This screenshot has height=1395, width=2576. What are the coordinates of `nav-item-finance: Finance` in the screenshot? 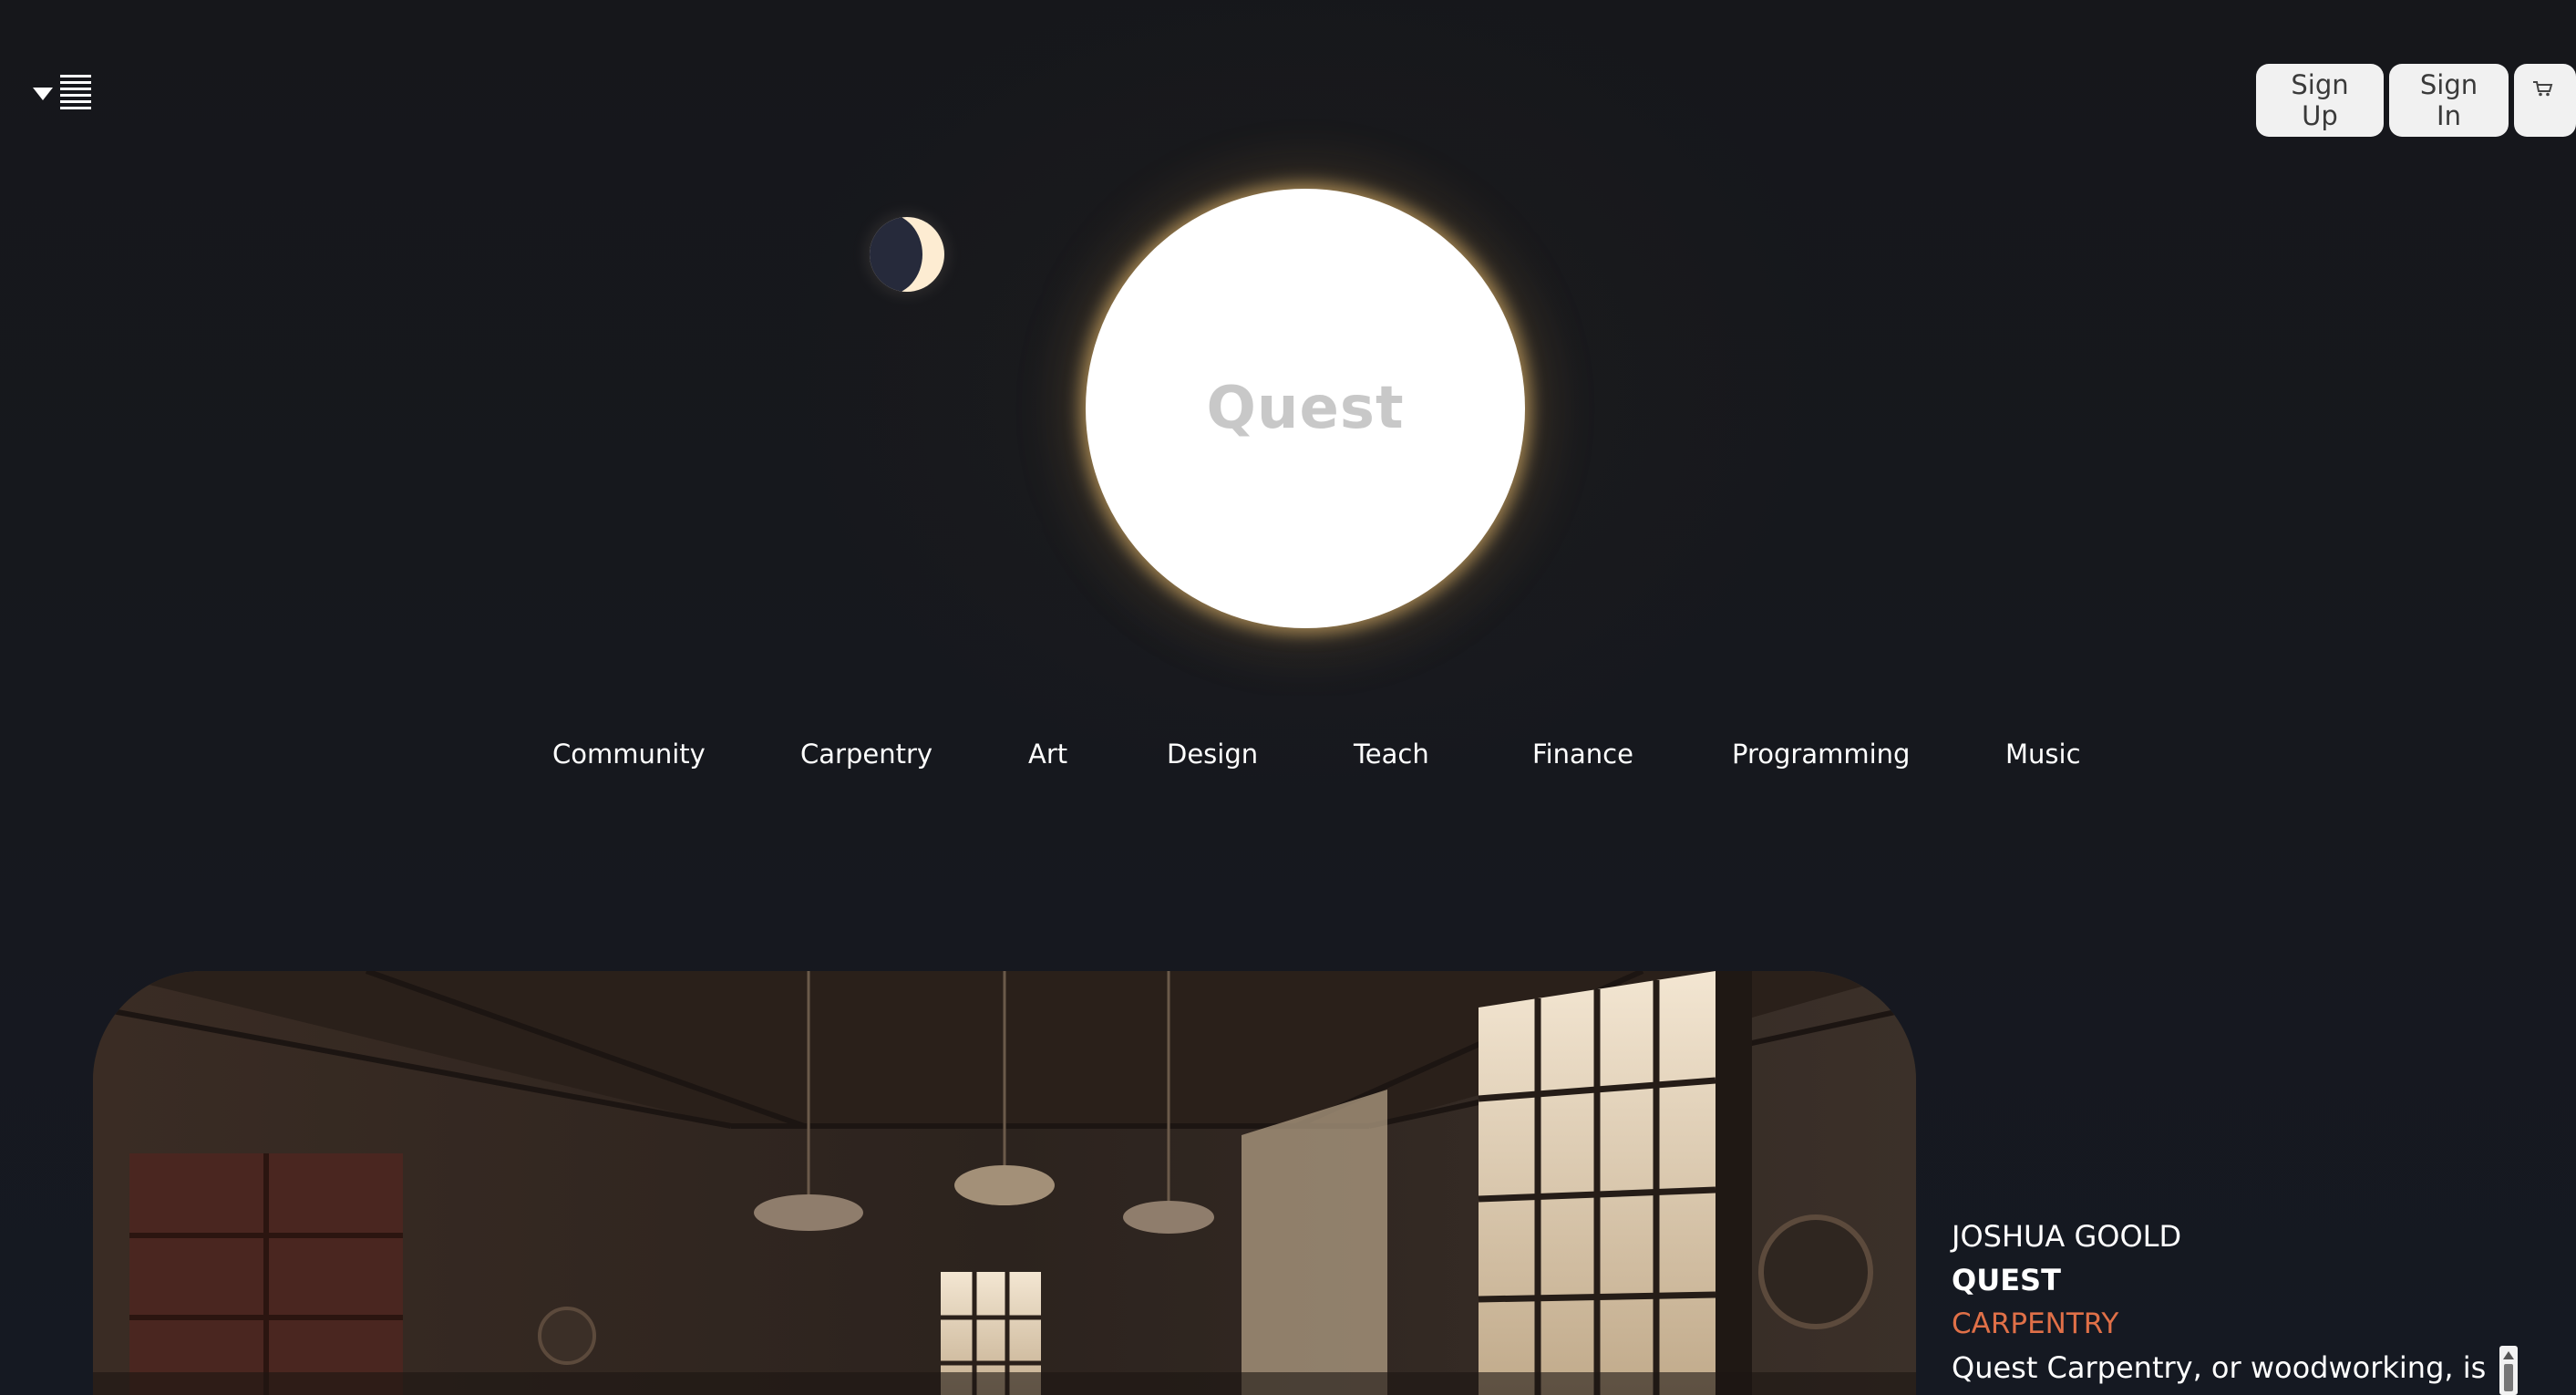 It's located at (1582, 754).